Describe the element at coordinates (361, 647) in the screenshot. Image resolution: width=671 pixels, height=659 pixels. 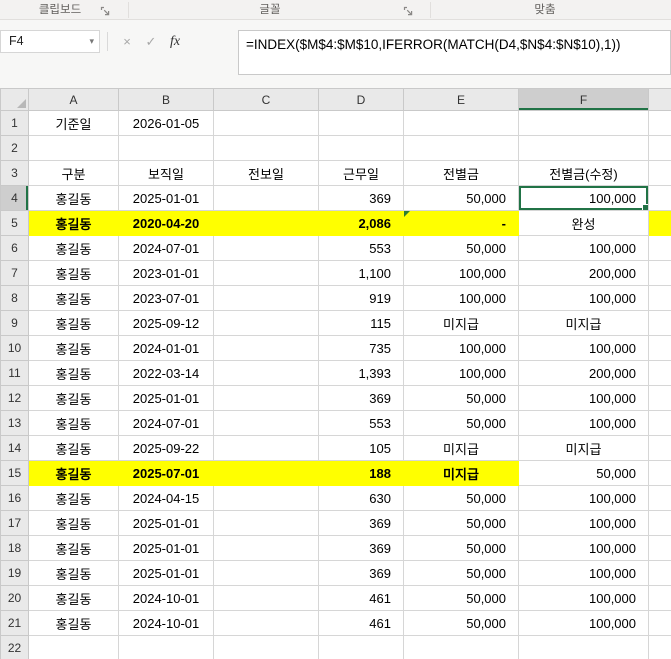
I see `cell-D22` at that location.